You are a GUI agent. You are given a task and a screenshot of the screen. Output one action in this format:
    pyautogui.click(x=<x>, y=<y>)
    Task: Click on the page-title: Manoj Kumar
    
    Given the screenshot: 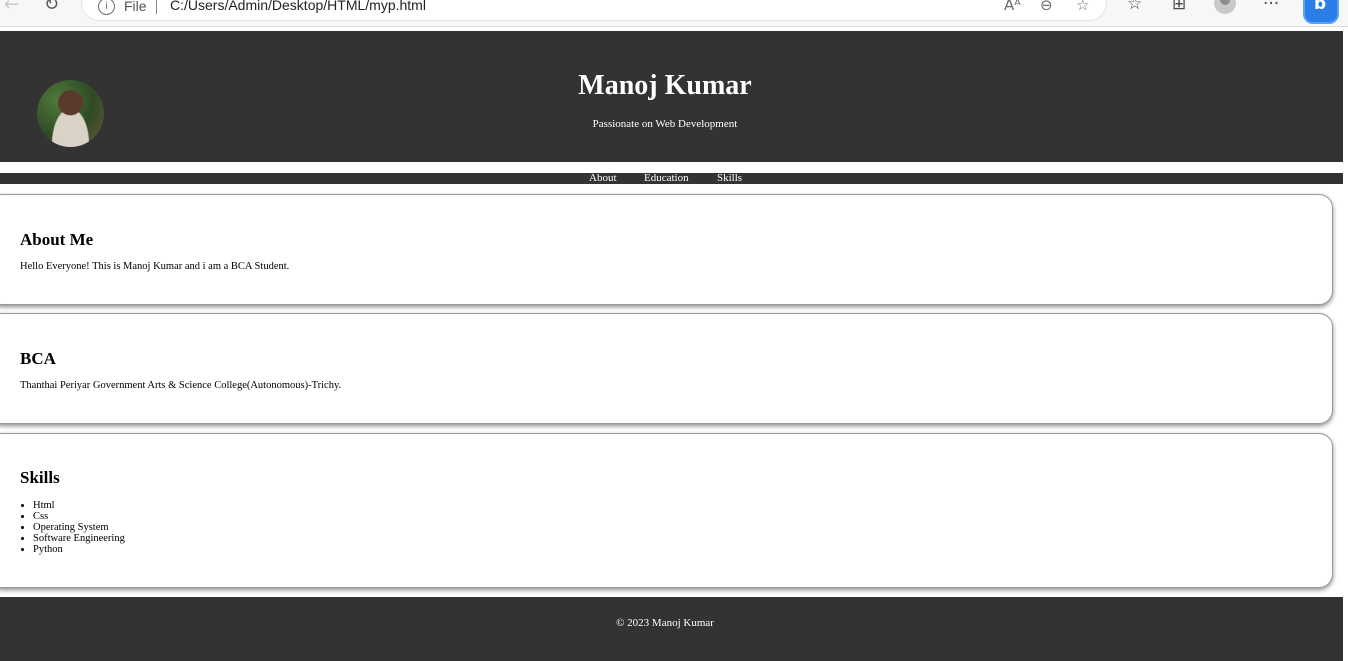 What is the action you would take?
    pyautogui.click(x=665, y=85)
    